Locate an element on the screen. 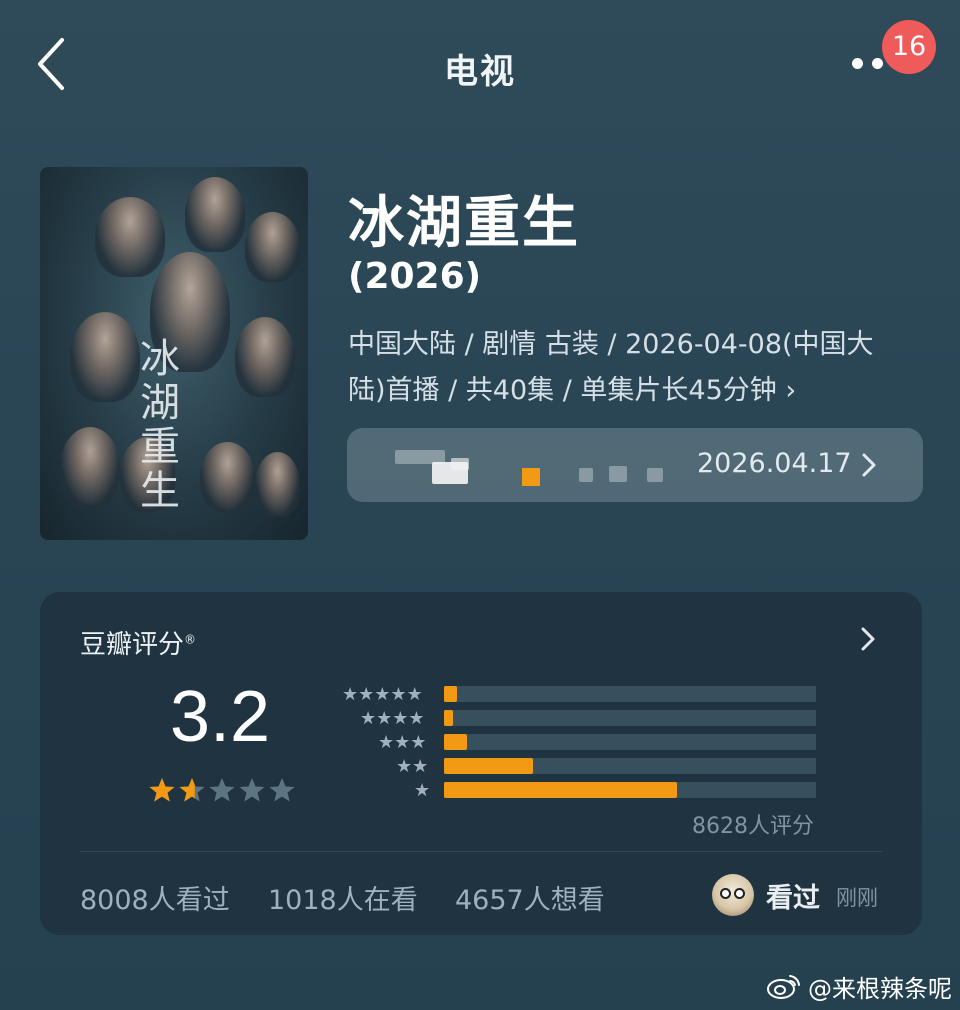  poster-title-text: 冰湖重生 is located at coordinates (160, 425).